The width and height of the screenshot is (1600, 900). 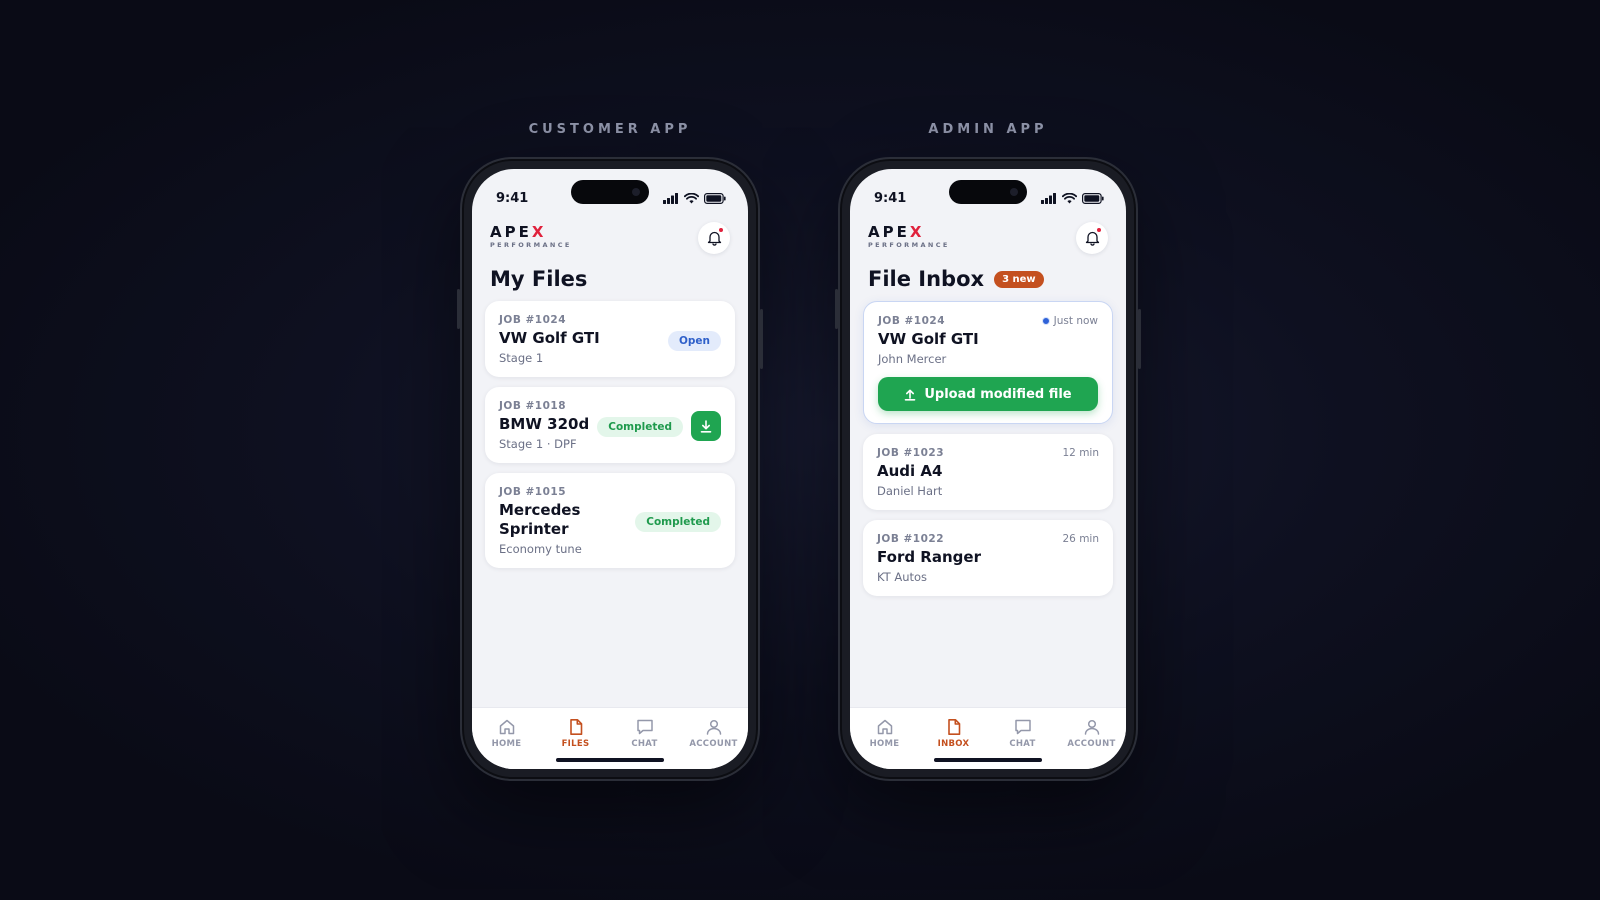 What do you see at coordinates (539, 279) in the screenshot?
I see `page-title: My Files` at bounding box center [539, 279].